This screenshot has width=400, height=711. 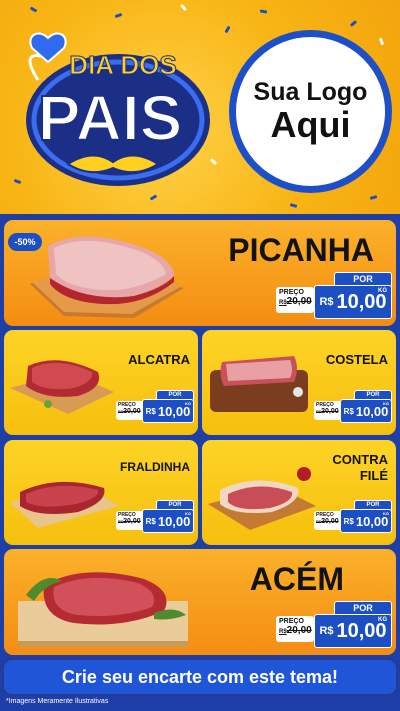 I want to click on picanha-image, so click(x=107, y=277).